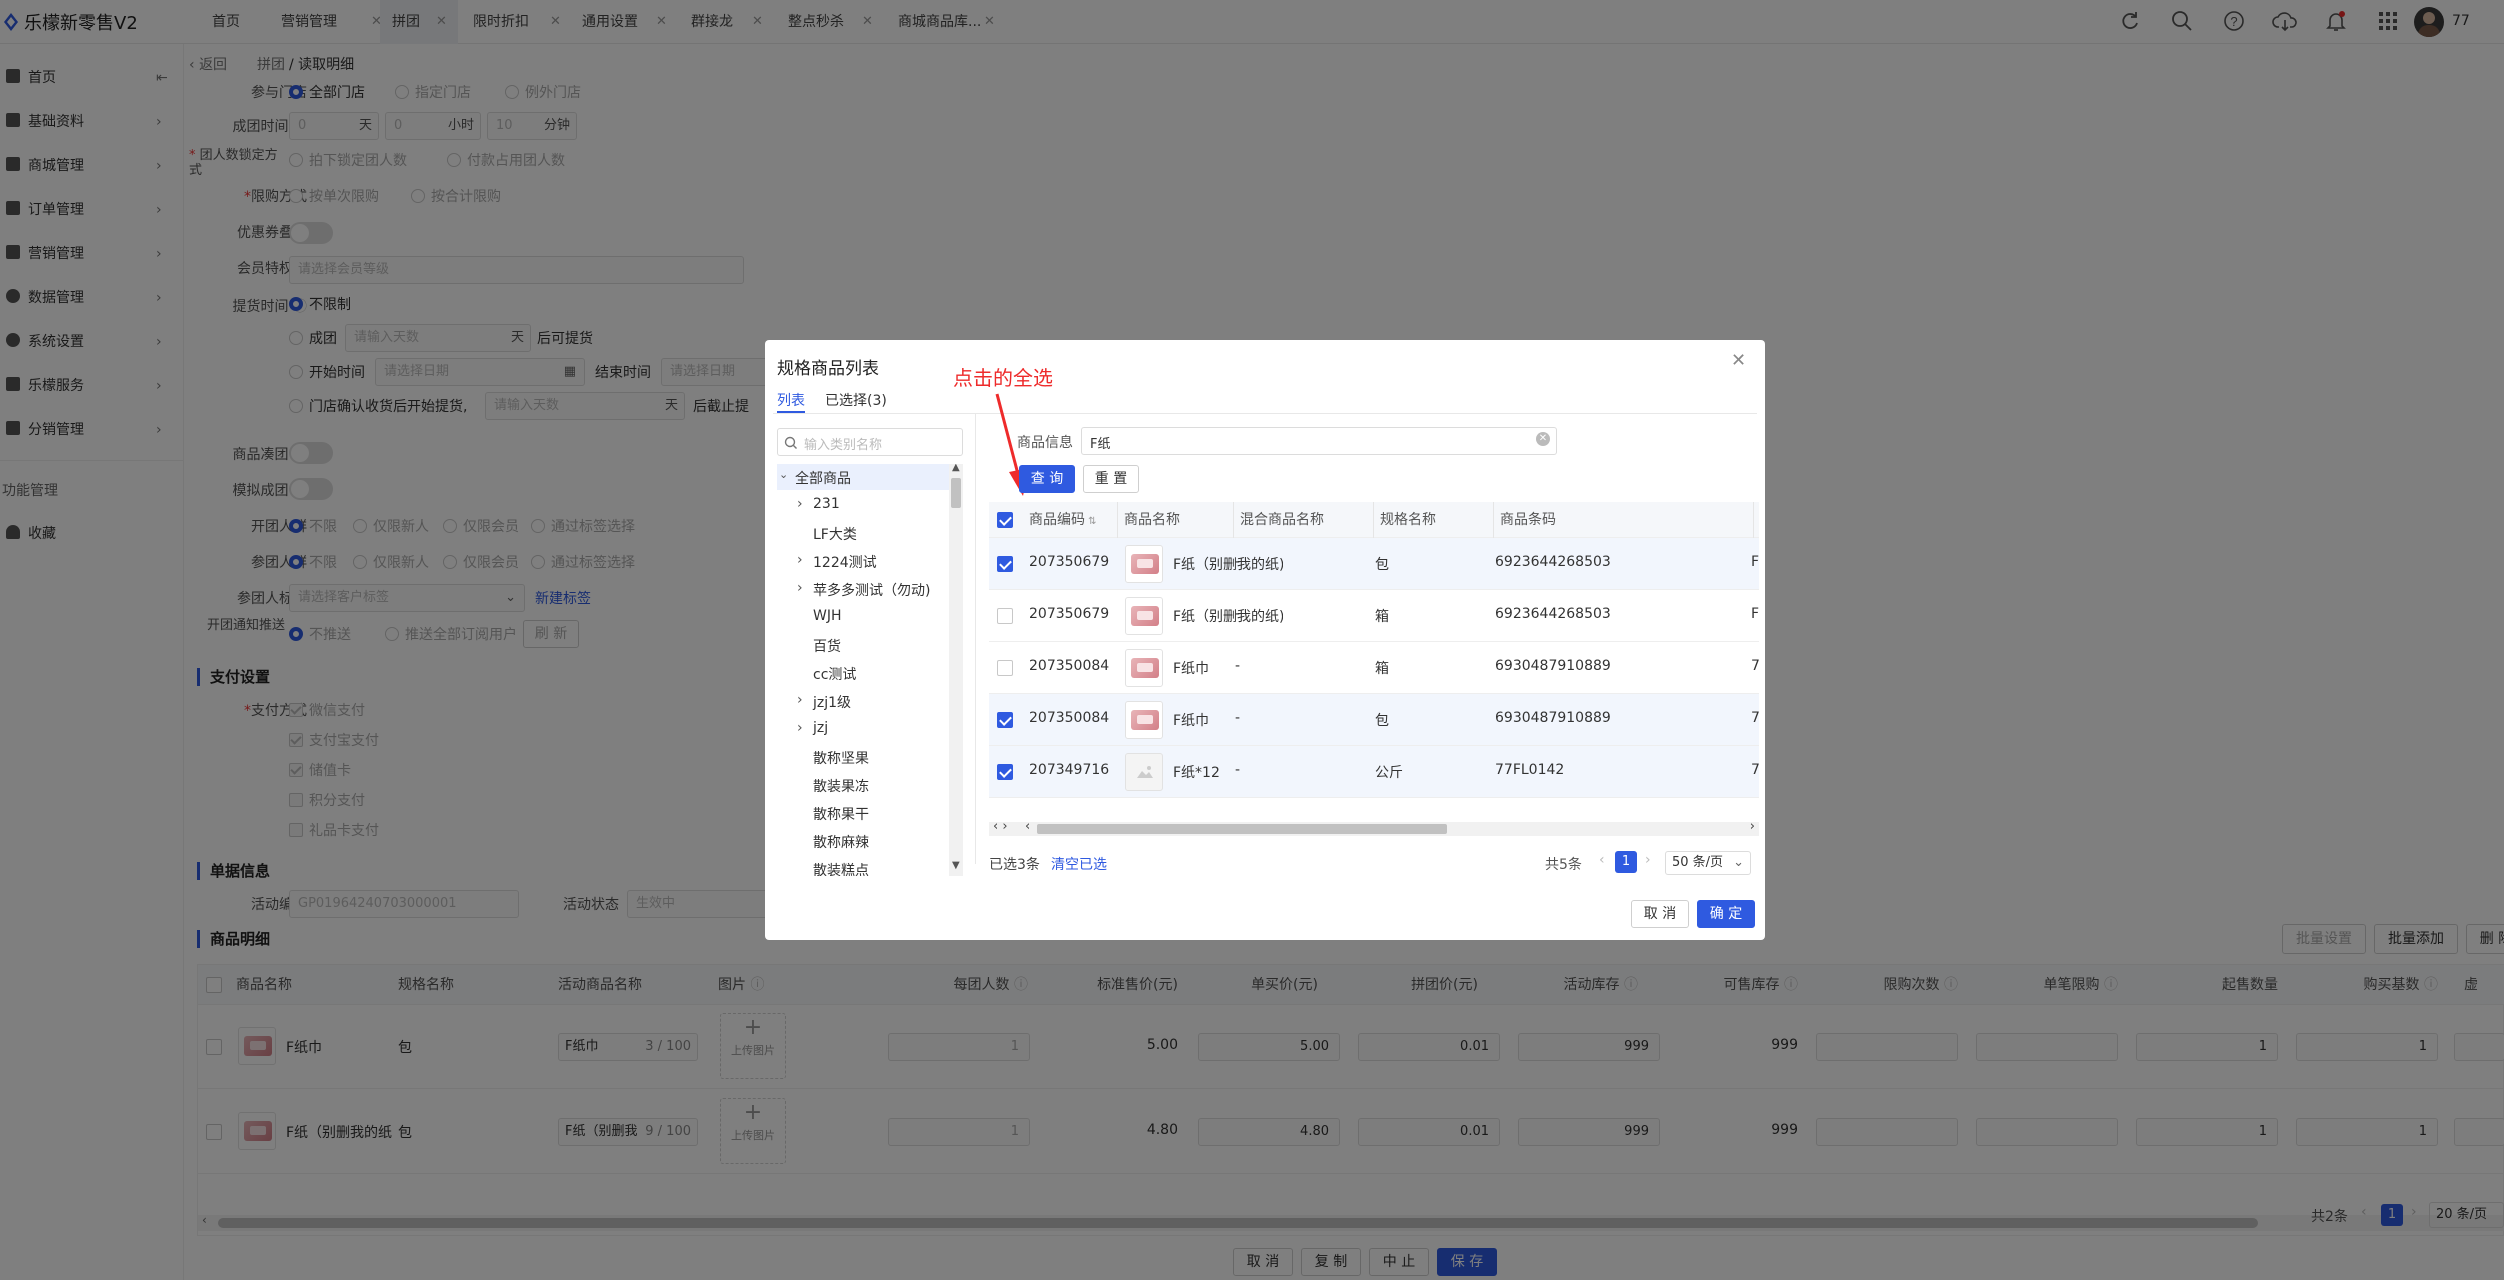 This screenshot has height=1280, width=2504. Describe the element at coordinates (841, 842) in the screenshot. I see `tree-node: 散称麻辣` at that location.